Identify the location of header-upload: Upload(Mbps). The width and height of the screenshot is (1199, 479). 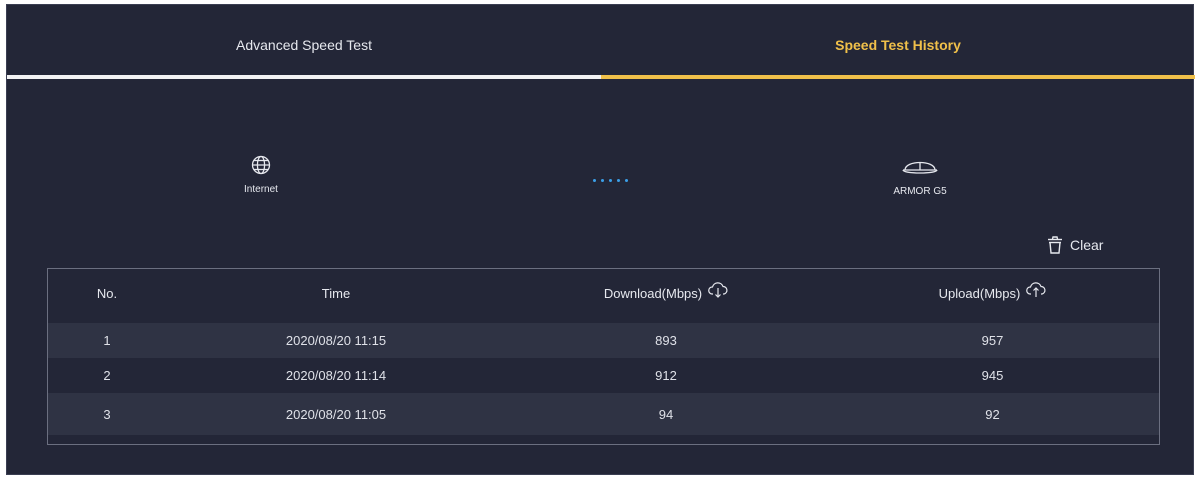
(992, 293).